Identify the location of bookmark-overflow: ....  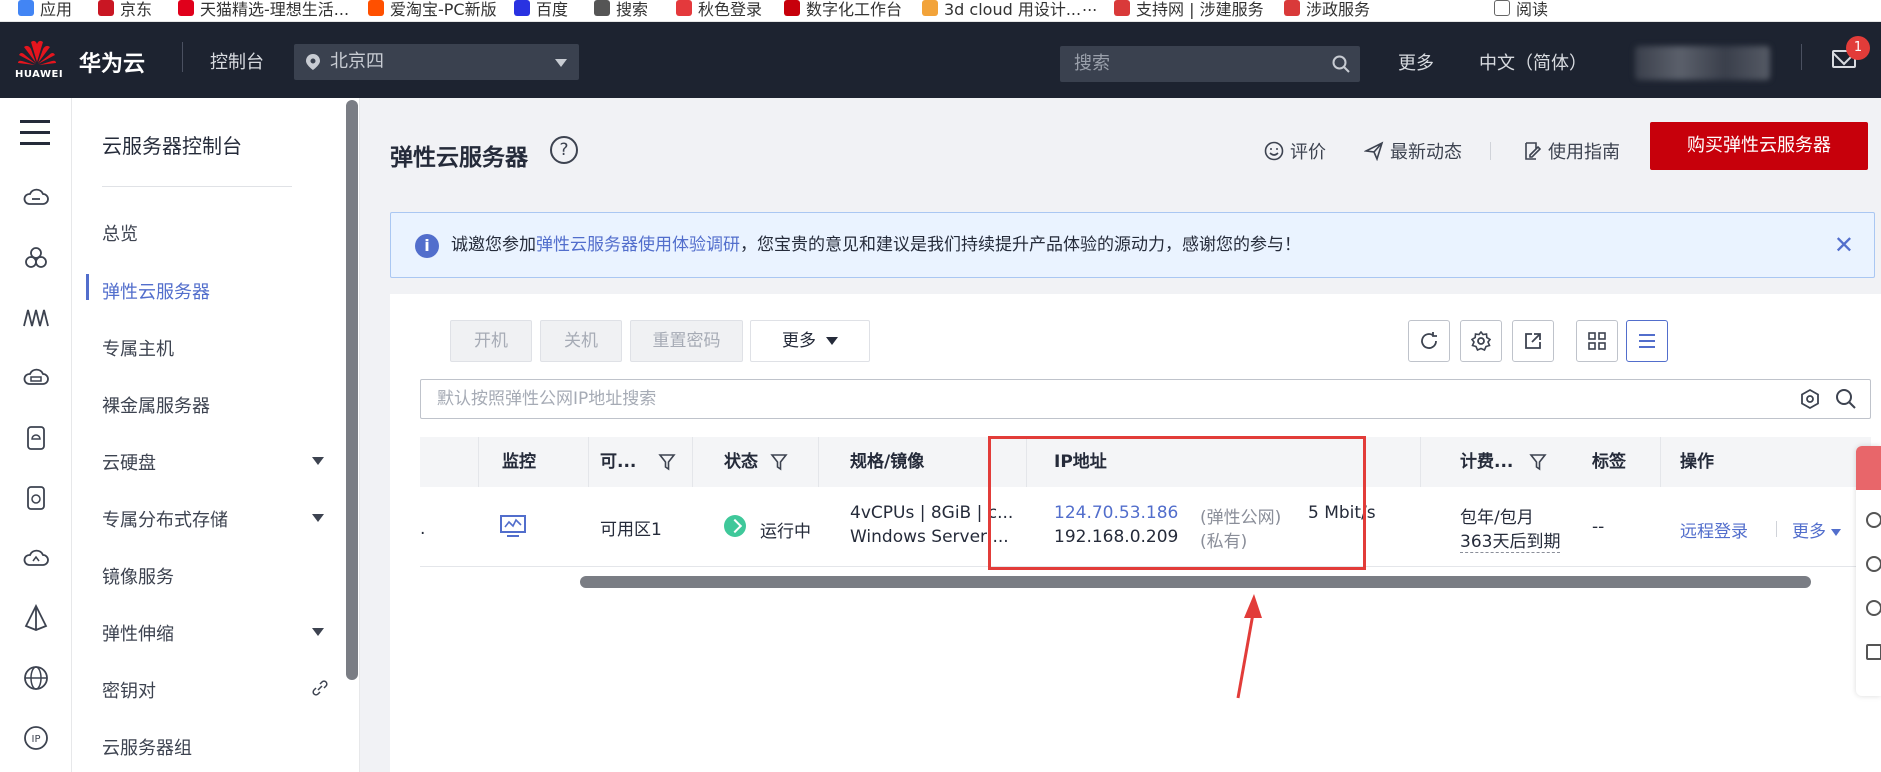
(1089, 7).